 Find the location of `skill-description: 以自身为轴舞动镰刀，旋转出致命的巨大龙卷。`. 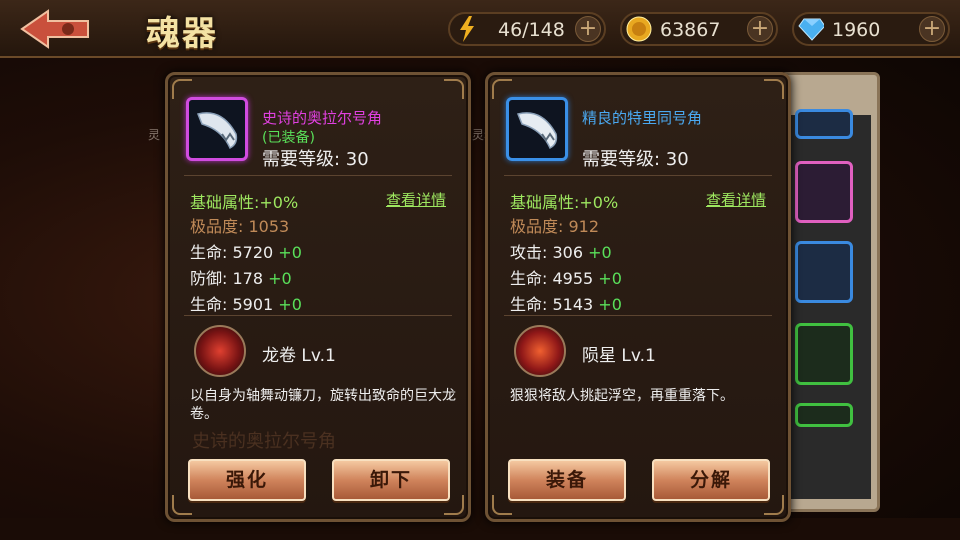

skill-description: 以自身为轴舞动镰刀，旋转出致命的巨大龙卷。 is located at coordinates (323, 405).